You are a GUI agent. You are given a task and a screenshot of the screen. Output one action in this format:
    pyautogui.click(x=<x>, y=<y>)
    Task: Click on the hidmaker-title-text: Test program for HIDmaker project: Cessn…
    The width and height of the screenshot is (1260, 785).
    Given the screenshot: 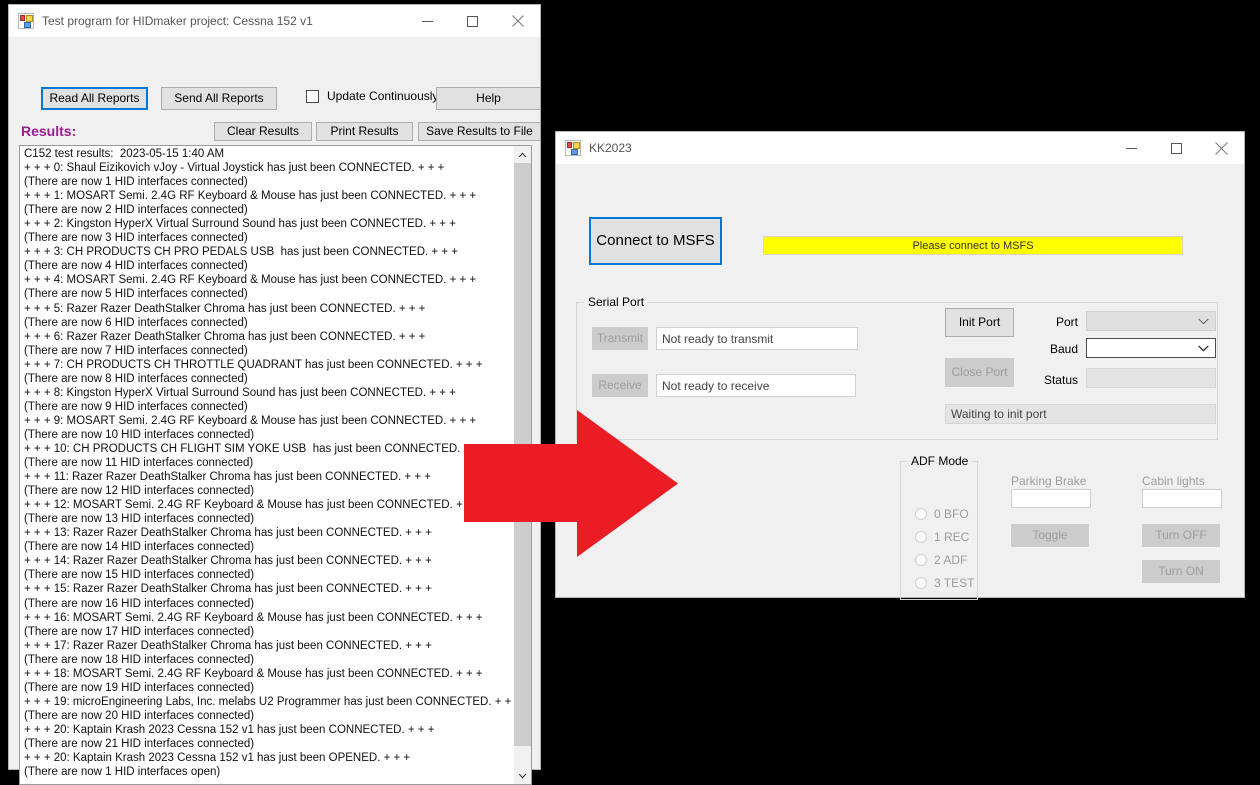 What is the action you would take?
    pyautogui.click(x=177, y=21)
    